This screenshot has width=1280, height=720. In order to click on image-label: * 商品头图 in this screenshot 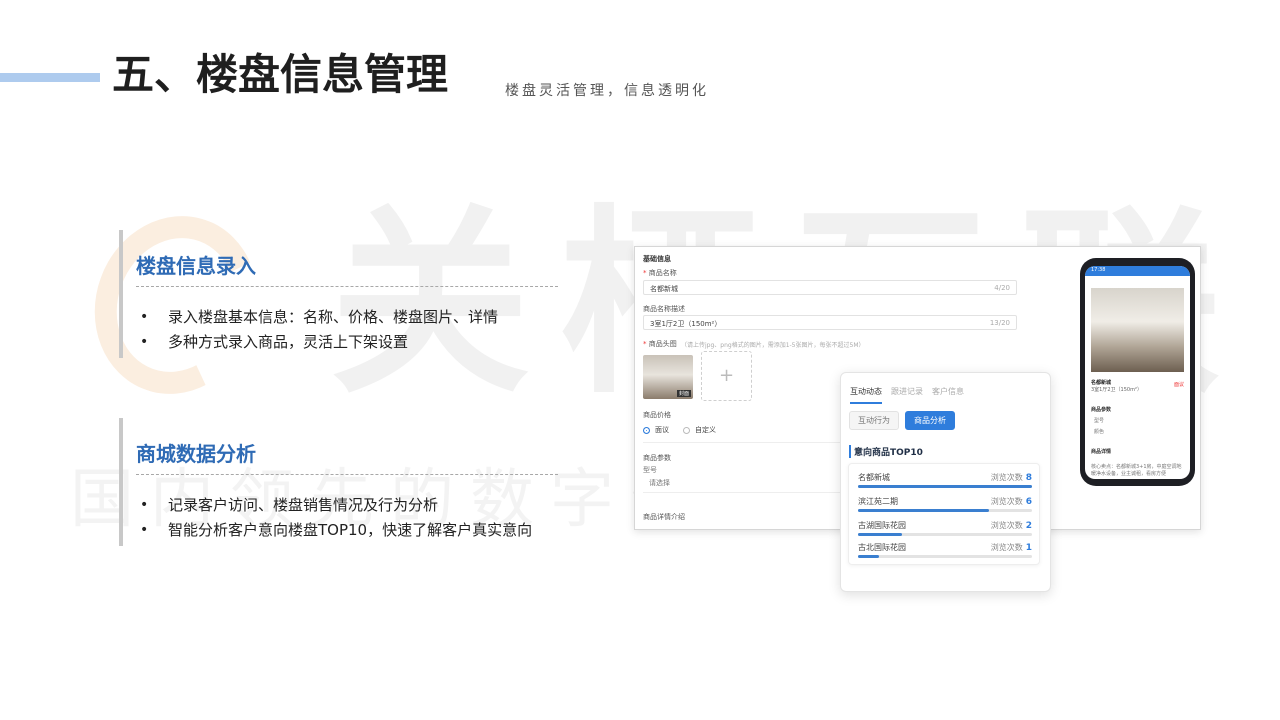, I will do `click(660, 344)`.